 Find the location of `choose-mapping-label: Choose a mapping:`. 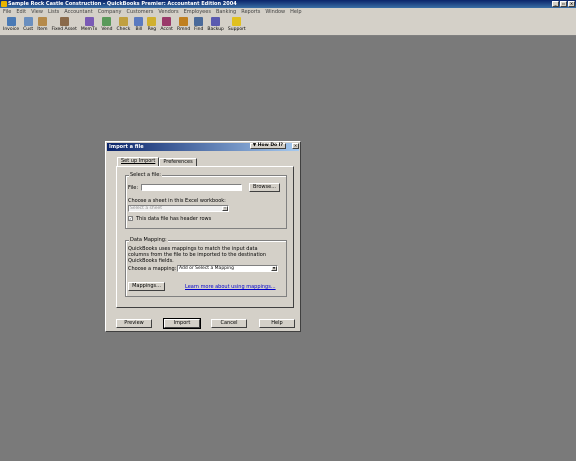

choose-mapping-label: Choose a mapping: is located at coordinates (152, 269).